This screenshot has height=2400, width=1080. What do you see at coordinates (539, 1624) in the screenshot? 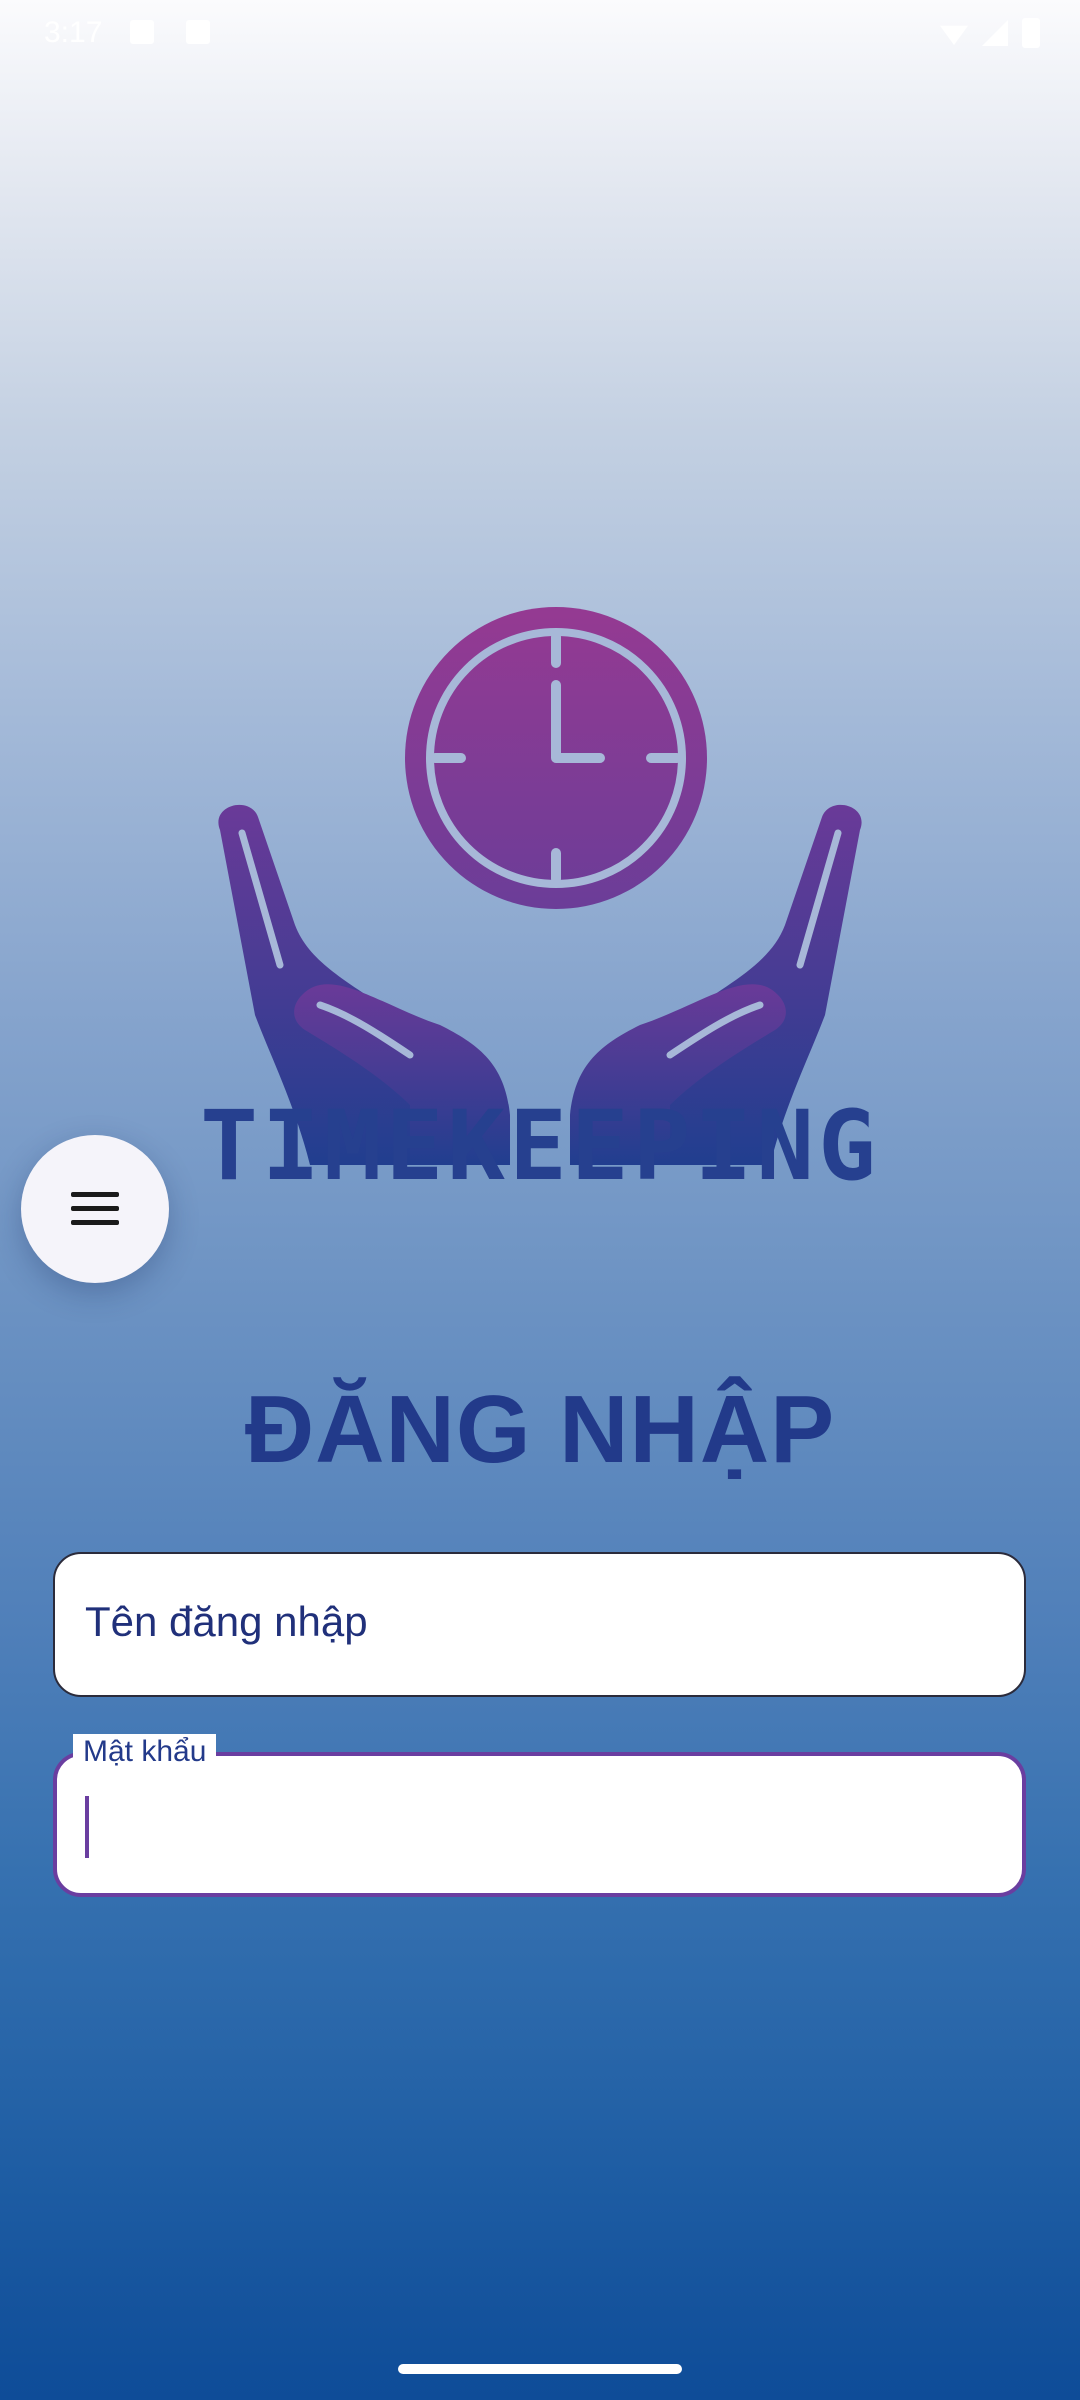
I see `username-field: Tên đăng nhập` at bounding box center [539, 1624].